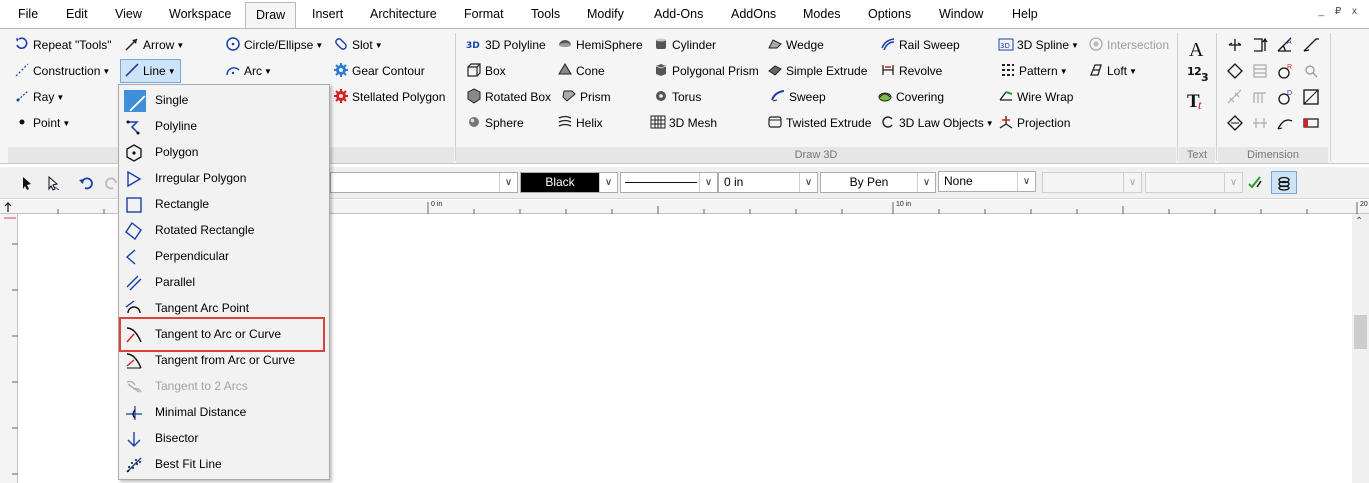  What do you see at coordinates (484, 14) in the screenshot?
I see `menu-format: Format` at bounding box center [484, 14].